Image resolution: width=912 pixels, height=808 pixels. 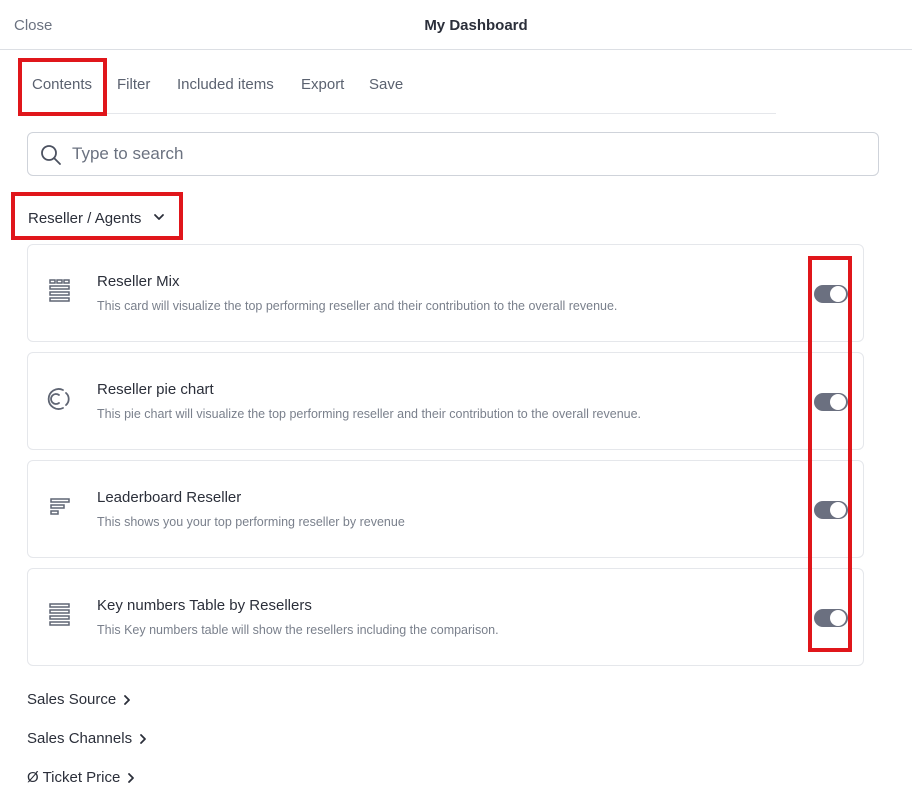 I want to click on leaderboard-icon, so click(x=60, y=506).